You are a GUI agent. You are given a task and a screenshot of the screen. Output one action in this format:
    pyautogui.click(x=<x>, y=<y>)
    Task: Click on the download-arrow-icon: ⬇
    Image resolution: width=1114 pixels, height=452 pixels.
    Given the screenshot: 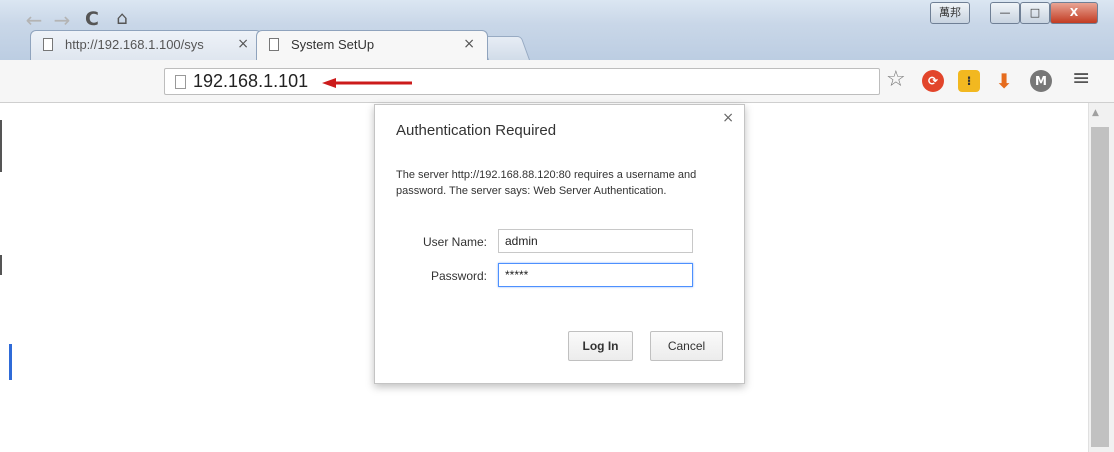 What is the action you would take?
    pyautogui.click(x=1004, y=81)
    